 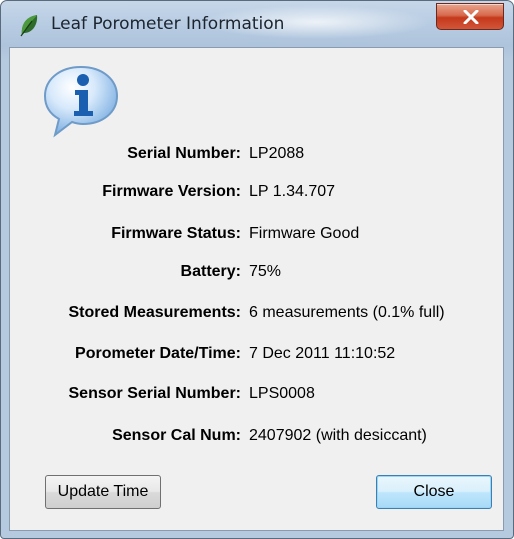 I want to click on sensor-cal-num-row: Sensor Cal Num: 2407902 (with desiccant), so click(x=257, y=438).